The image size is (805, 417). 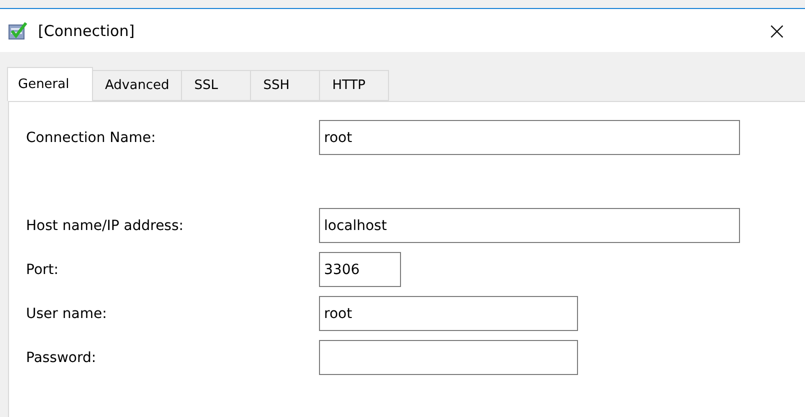 What do you see at coordinates (50, 84) in the screenshot?
I see `tab: General` at bounding box center [50, 84].